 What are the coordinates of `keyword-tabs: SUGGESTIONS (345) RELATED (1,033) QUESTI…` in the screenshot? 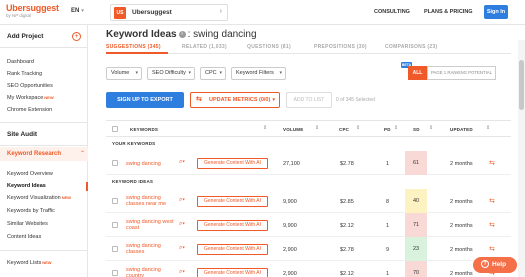 It's located at (308, 49).